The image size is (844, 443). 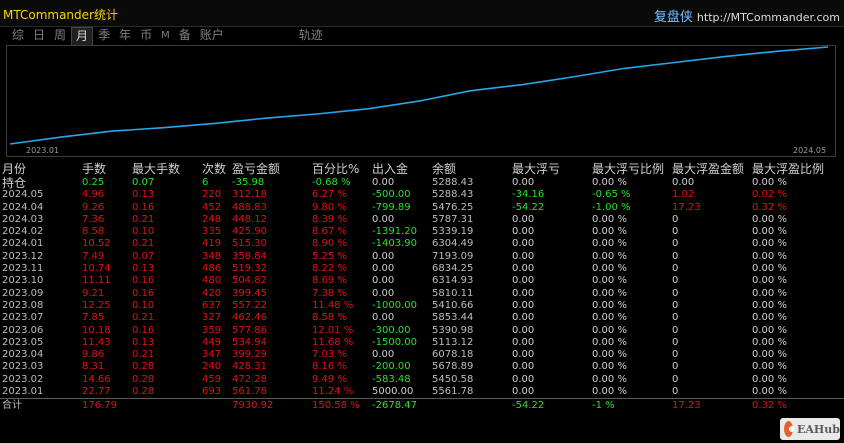 What do you see at coordinates (249, 281) in the screenshot?
I see `cell: 504.82` at bounding box center [249, 281].